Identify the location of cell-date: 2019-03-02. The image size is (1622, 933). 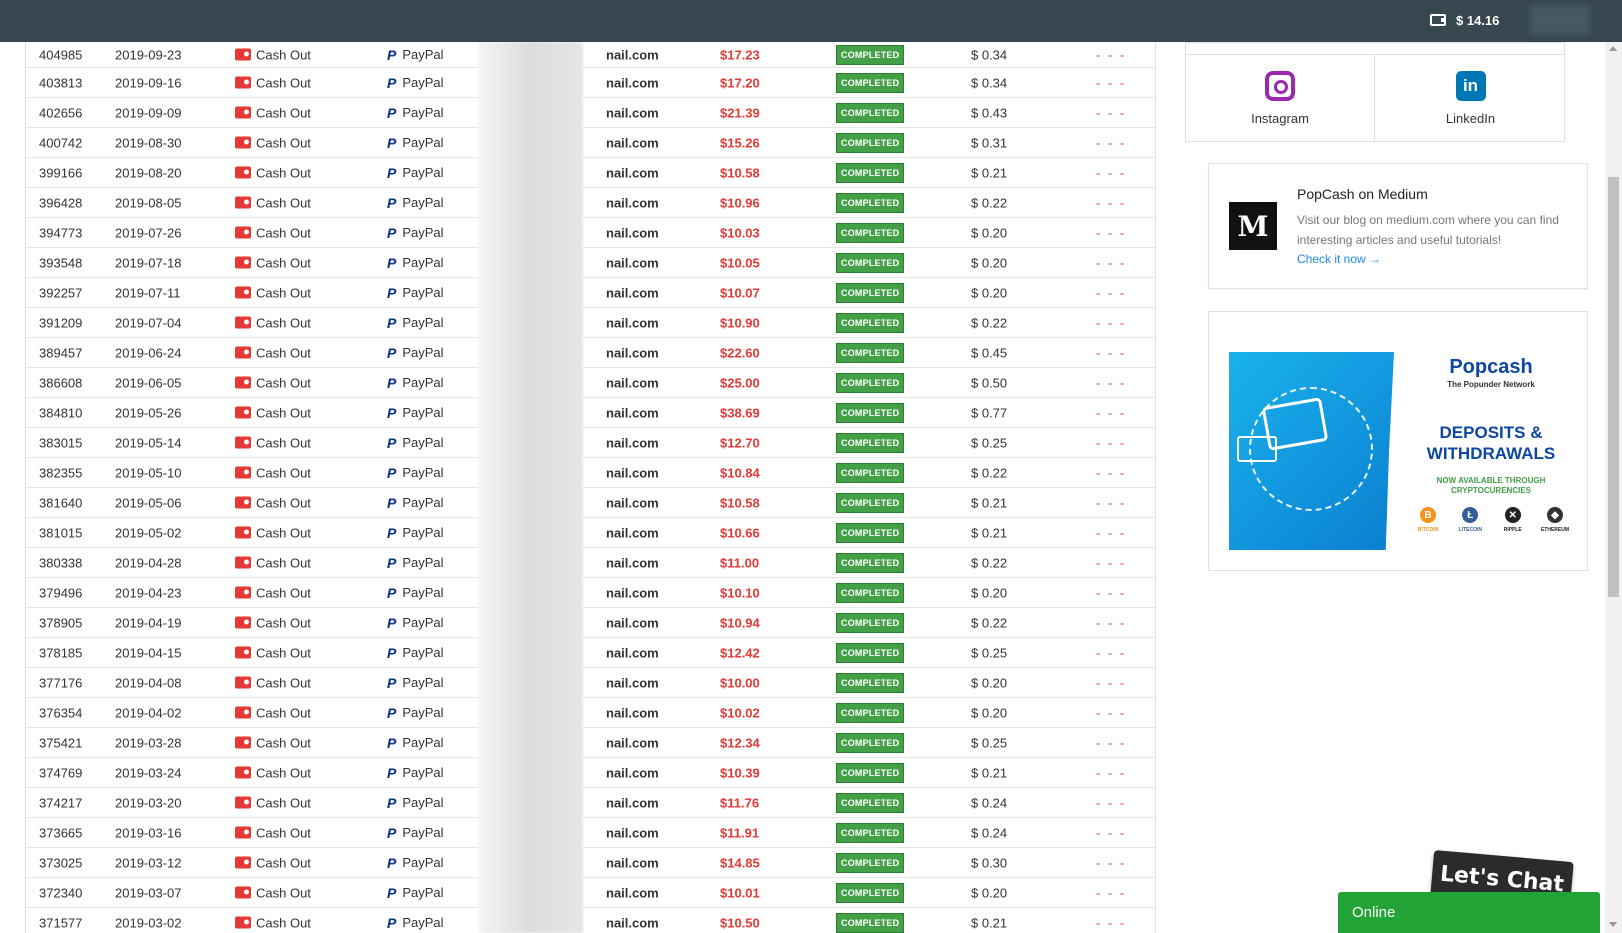
(148, 922).